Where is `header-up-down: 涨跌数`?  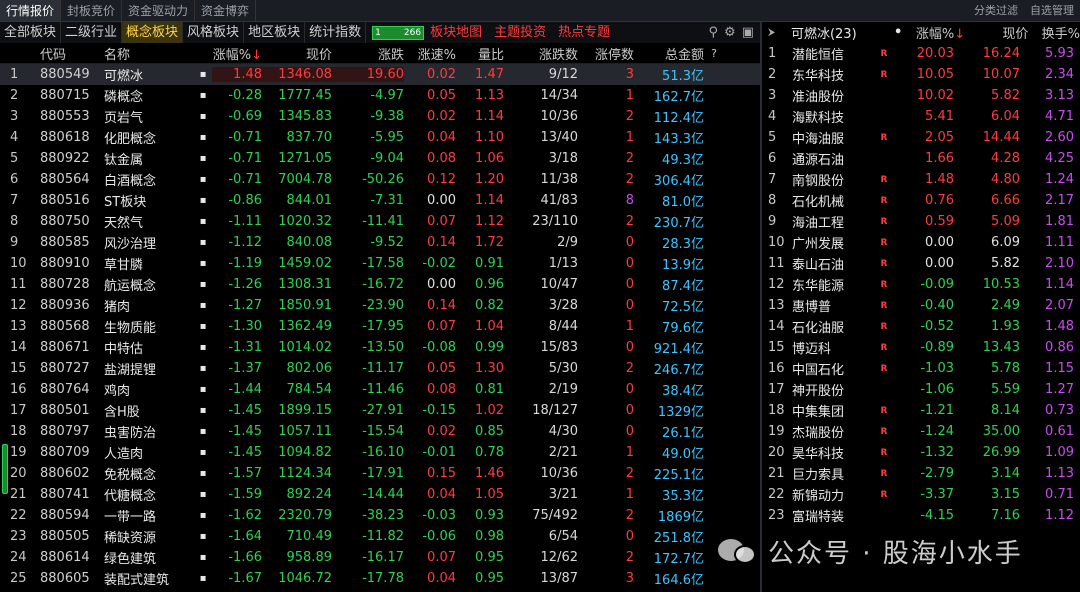 header-up-down: 涨跌数 is located at coordinates (541, 53).